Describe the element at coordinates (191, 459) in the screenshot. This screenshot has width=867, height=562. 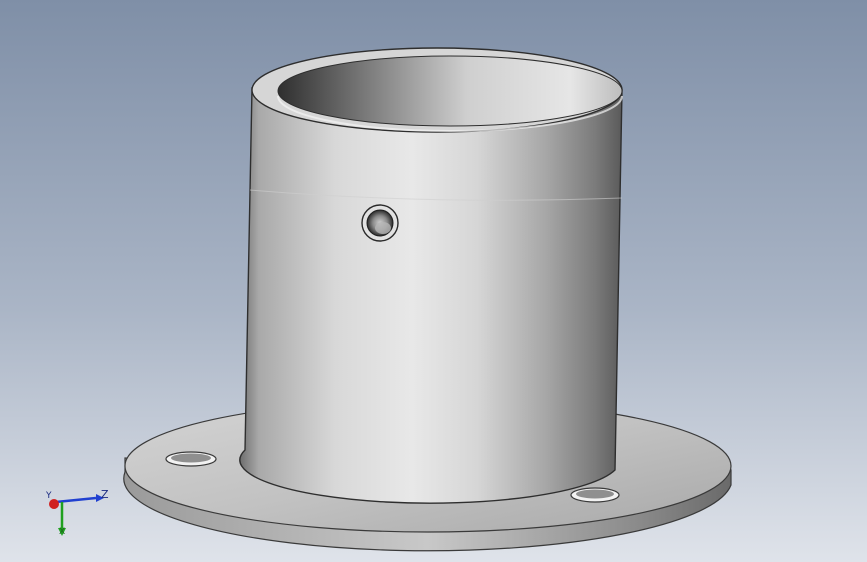
I see `flange-hole-left` at that location.